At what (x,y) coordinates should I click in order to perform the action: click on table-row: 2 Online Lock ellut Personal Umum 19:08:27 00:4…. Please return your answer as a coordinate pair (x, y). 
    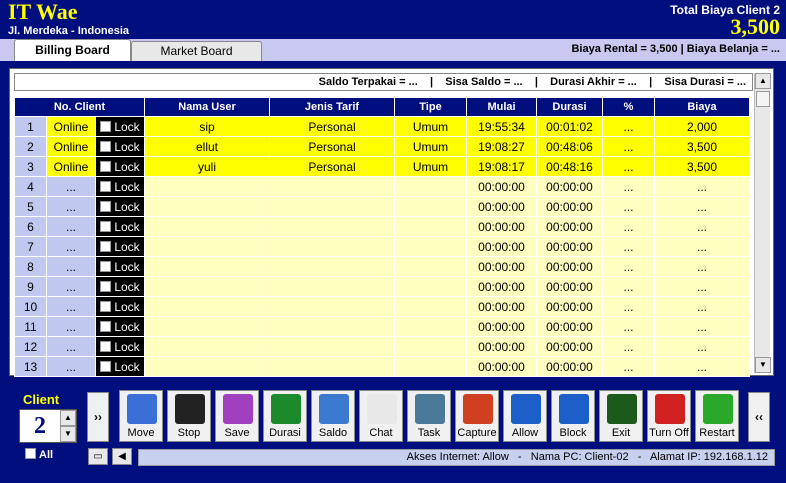
    Looking at the image, I should click on (382, 146).